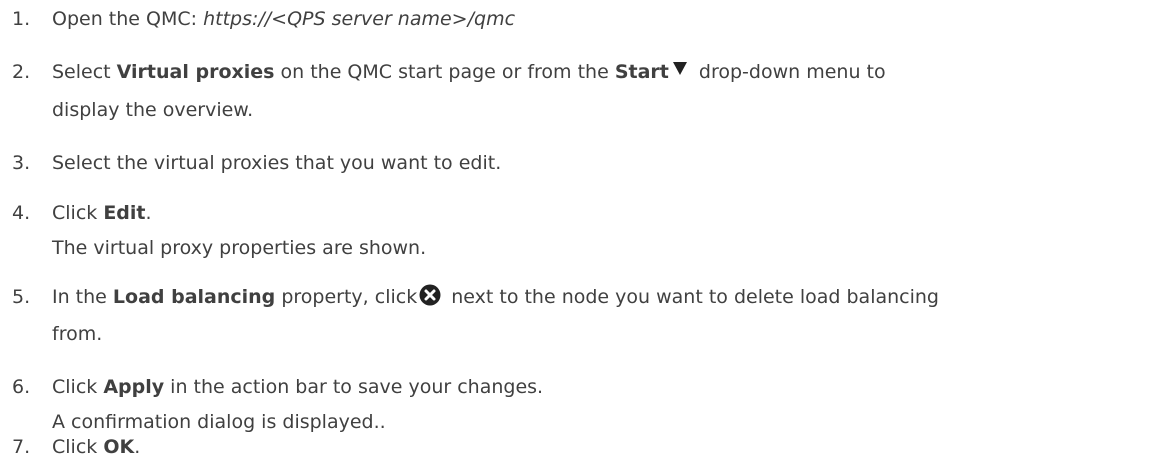 This screenshot has width=1169, height=461. What do you see at coordinates (78, 447) in the screenshot?
I see `step-7-text-a: Click` at bounding box center [78, 447].